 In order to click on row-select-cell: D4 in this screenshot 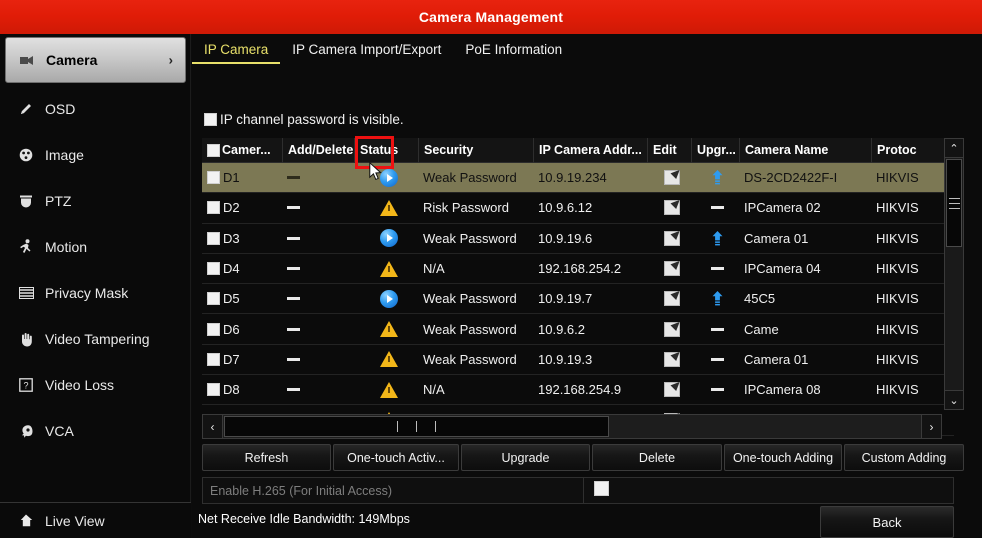, I will do `click(242, 268)`.